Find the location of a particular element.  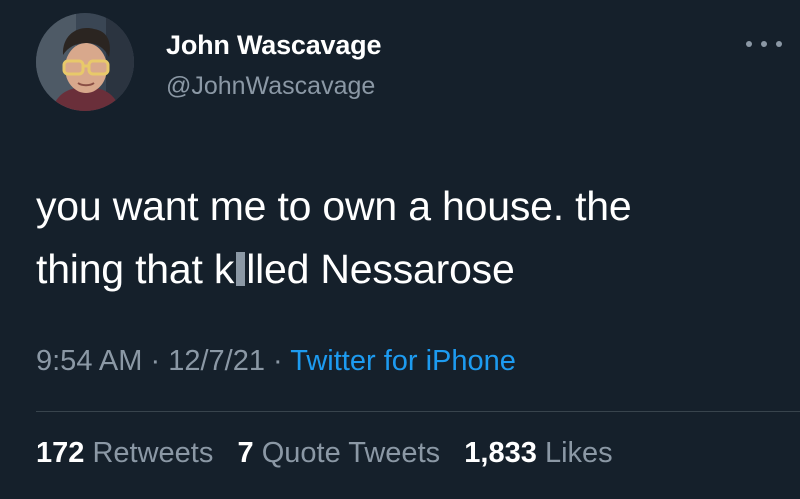

tweet-date: 12/7/21 is located at coordinates (216, 361).